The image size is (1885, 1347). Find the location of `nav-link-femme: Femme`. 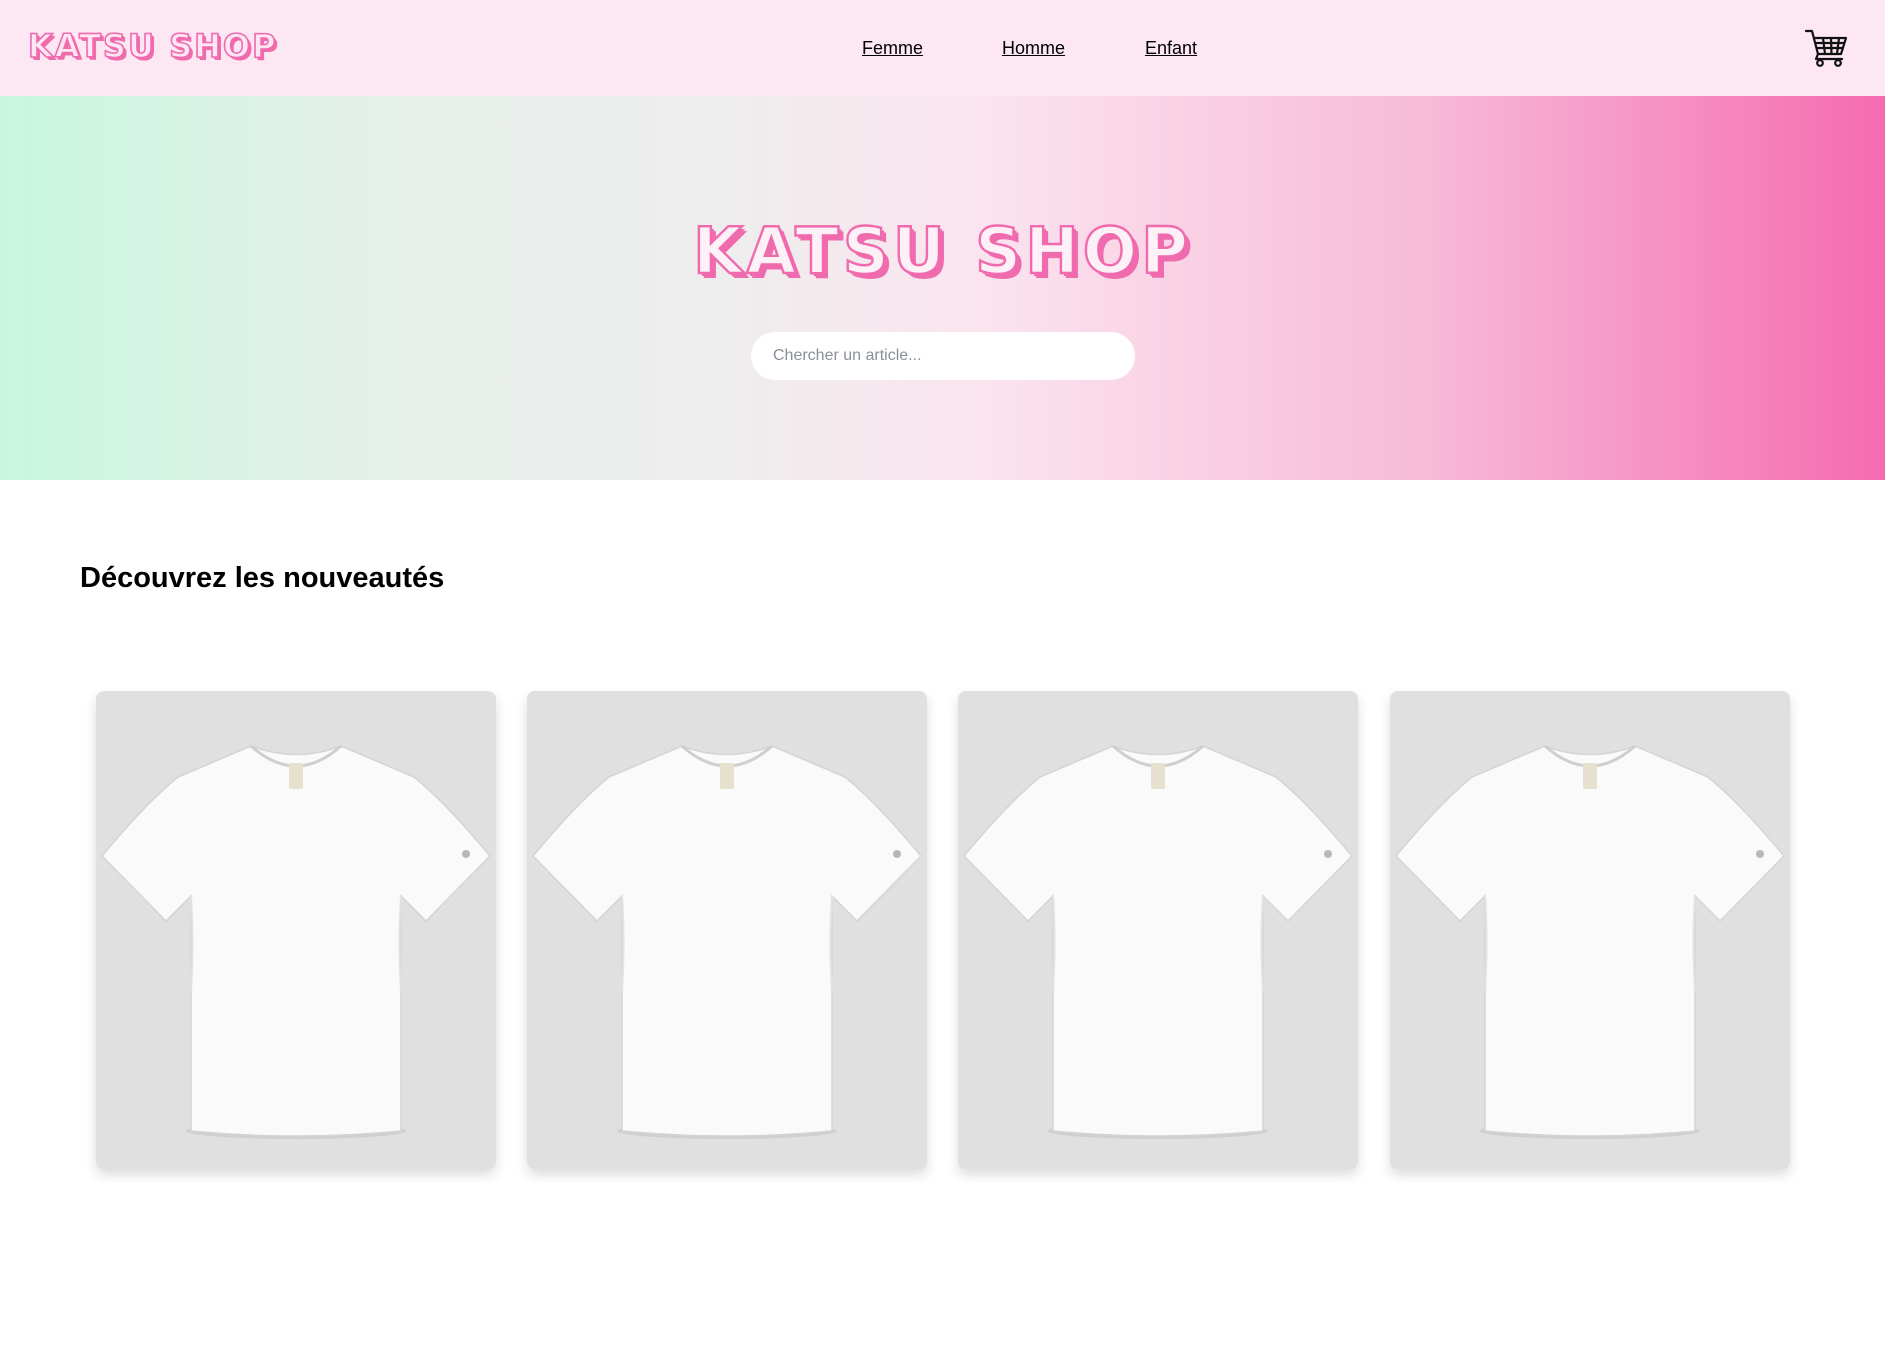

nav-link-femme: Femme is located at coordinates (892, 48).